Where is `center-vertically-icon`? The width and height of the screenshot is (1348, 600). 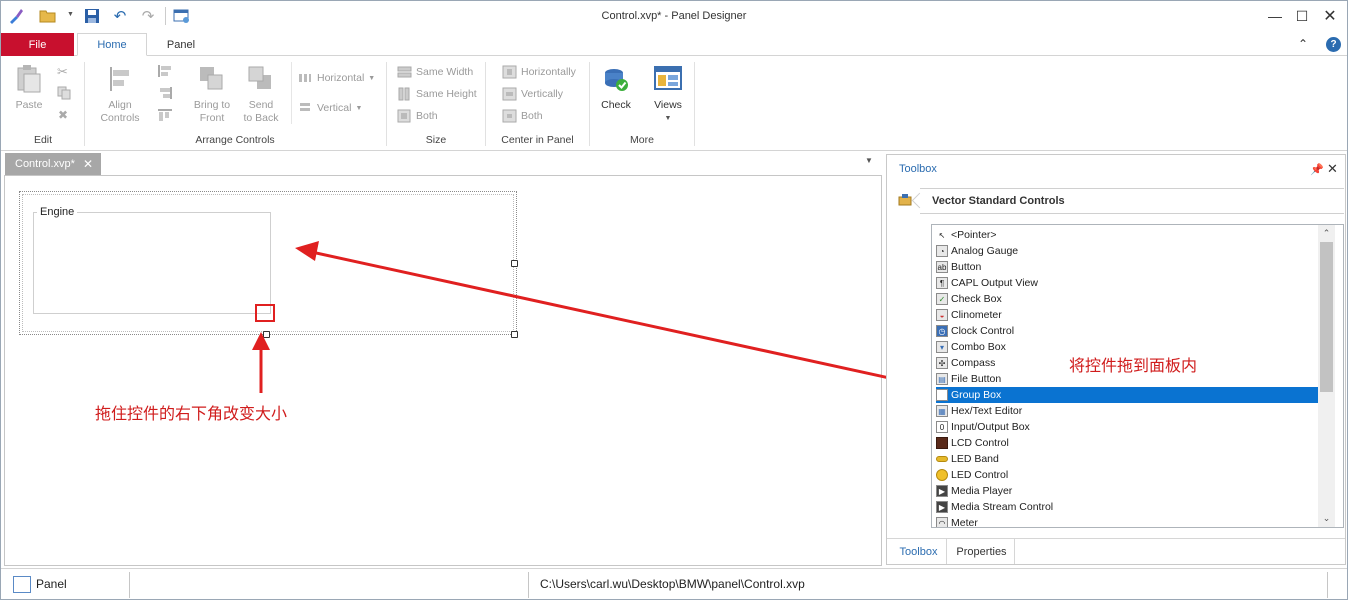 center-vertically-icon is located at coordinates (509, 94).